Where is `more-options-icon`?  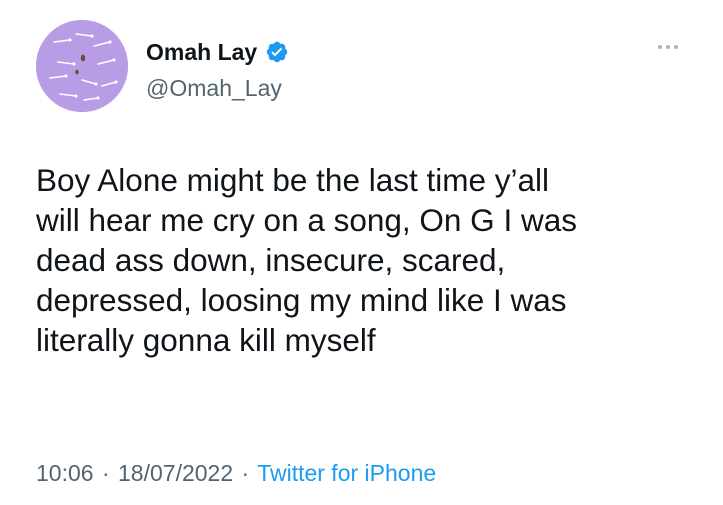 more-options-icon is located at coordinates (668, 47).